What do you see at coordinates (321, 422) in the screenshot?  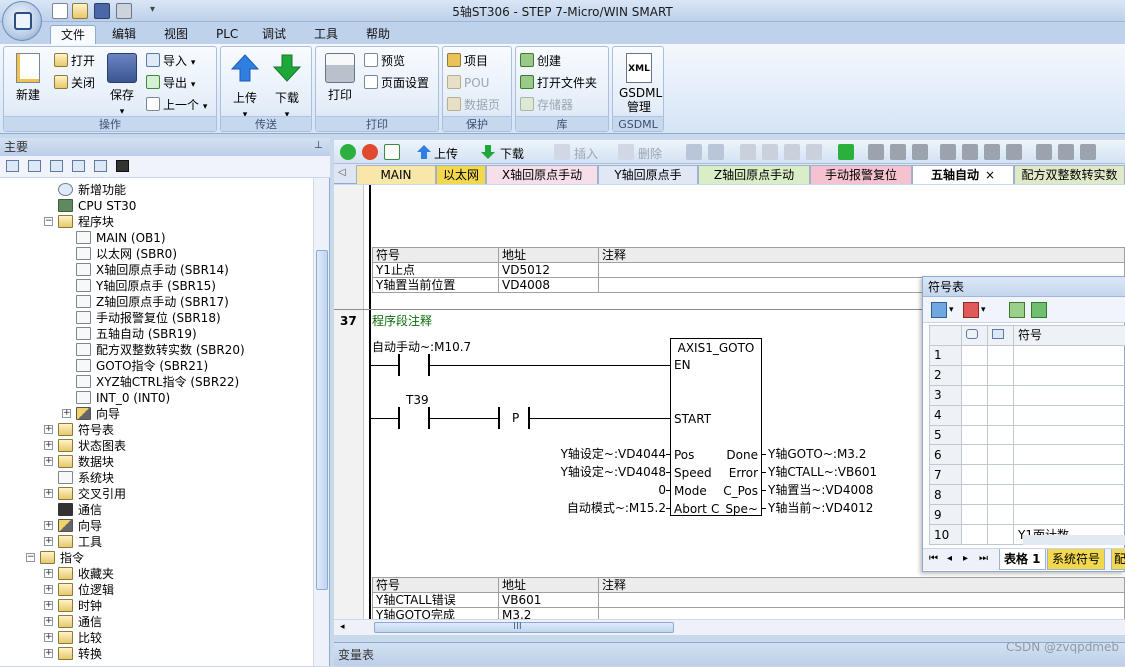 I see `project-tree-scrollbar` at bounding box center [321, 422].